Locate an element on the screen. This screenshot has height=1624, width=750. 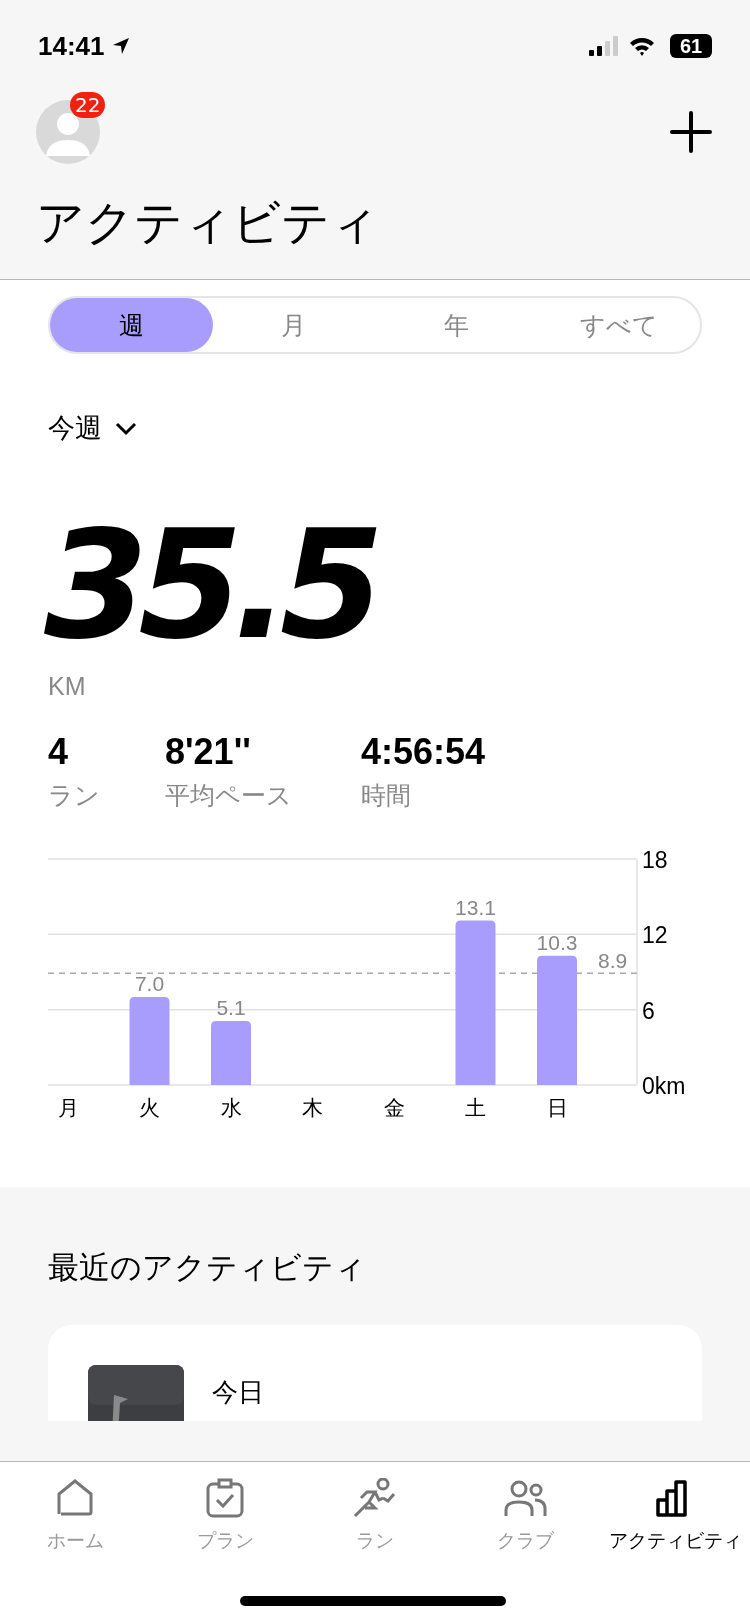
y-axis-label: 0km is located at coordinates (664, 1086).